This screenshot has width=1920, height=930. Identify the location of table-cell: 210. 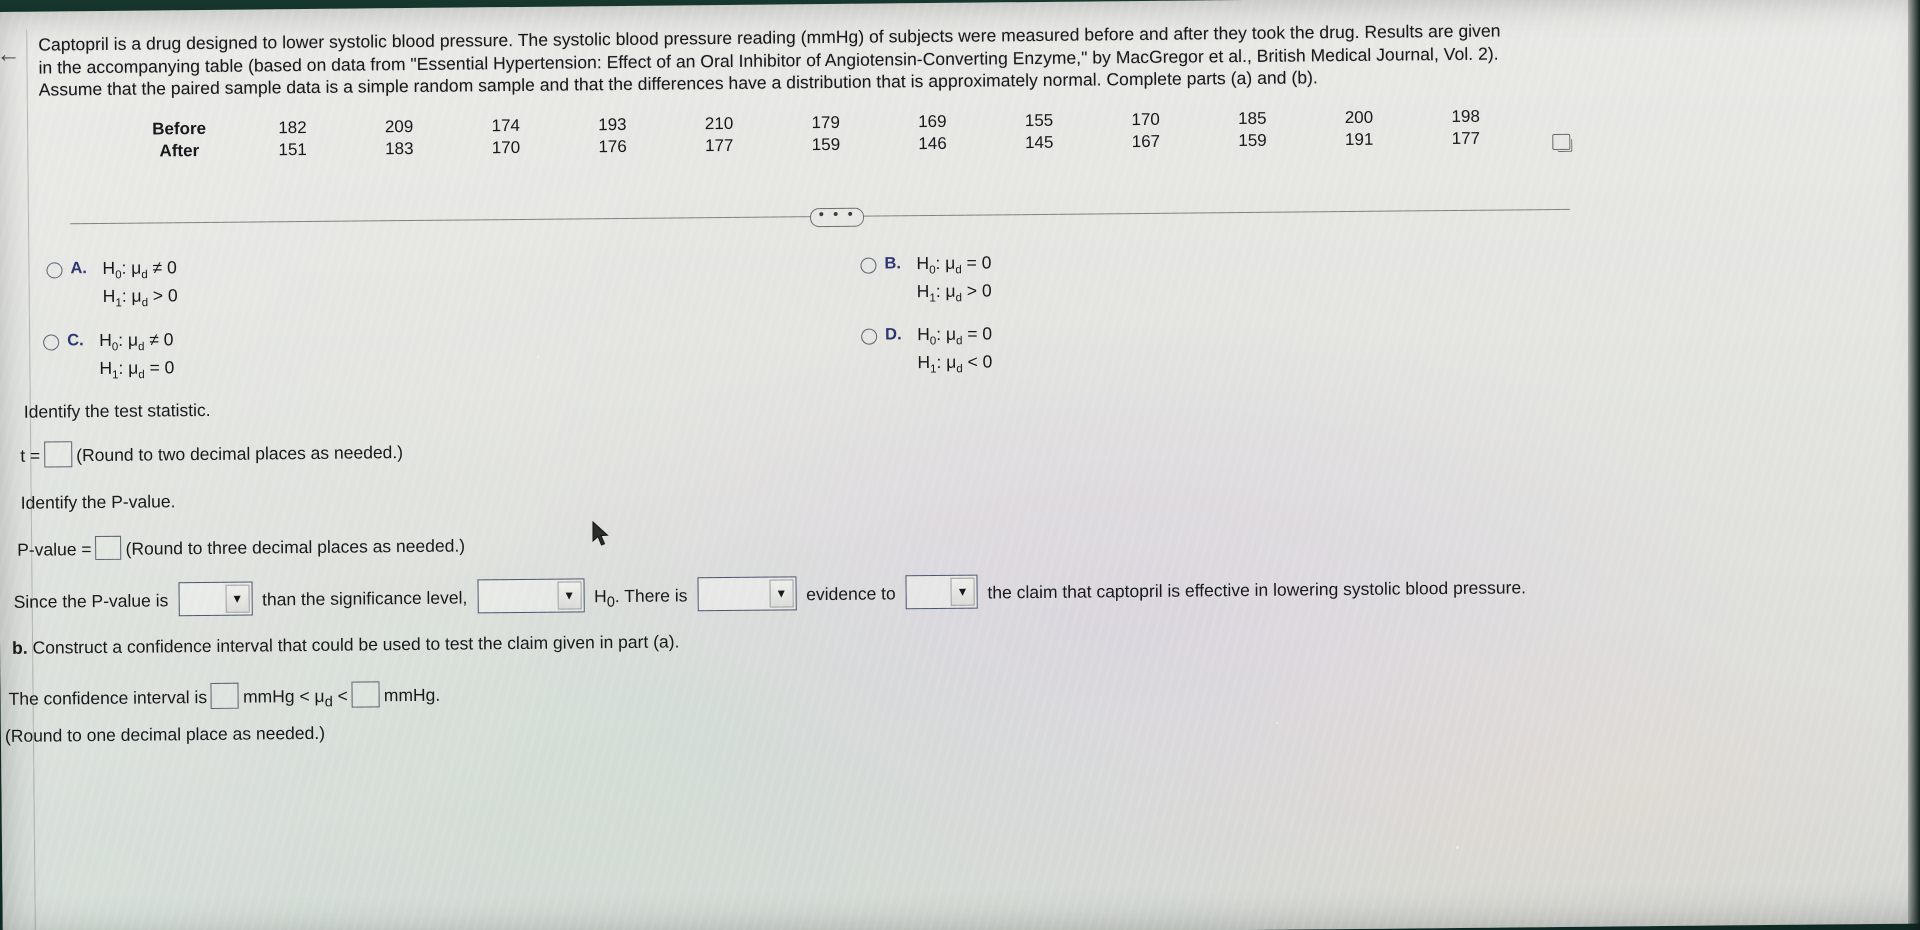
(719, 123).